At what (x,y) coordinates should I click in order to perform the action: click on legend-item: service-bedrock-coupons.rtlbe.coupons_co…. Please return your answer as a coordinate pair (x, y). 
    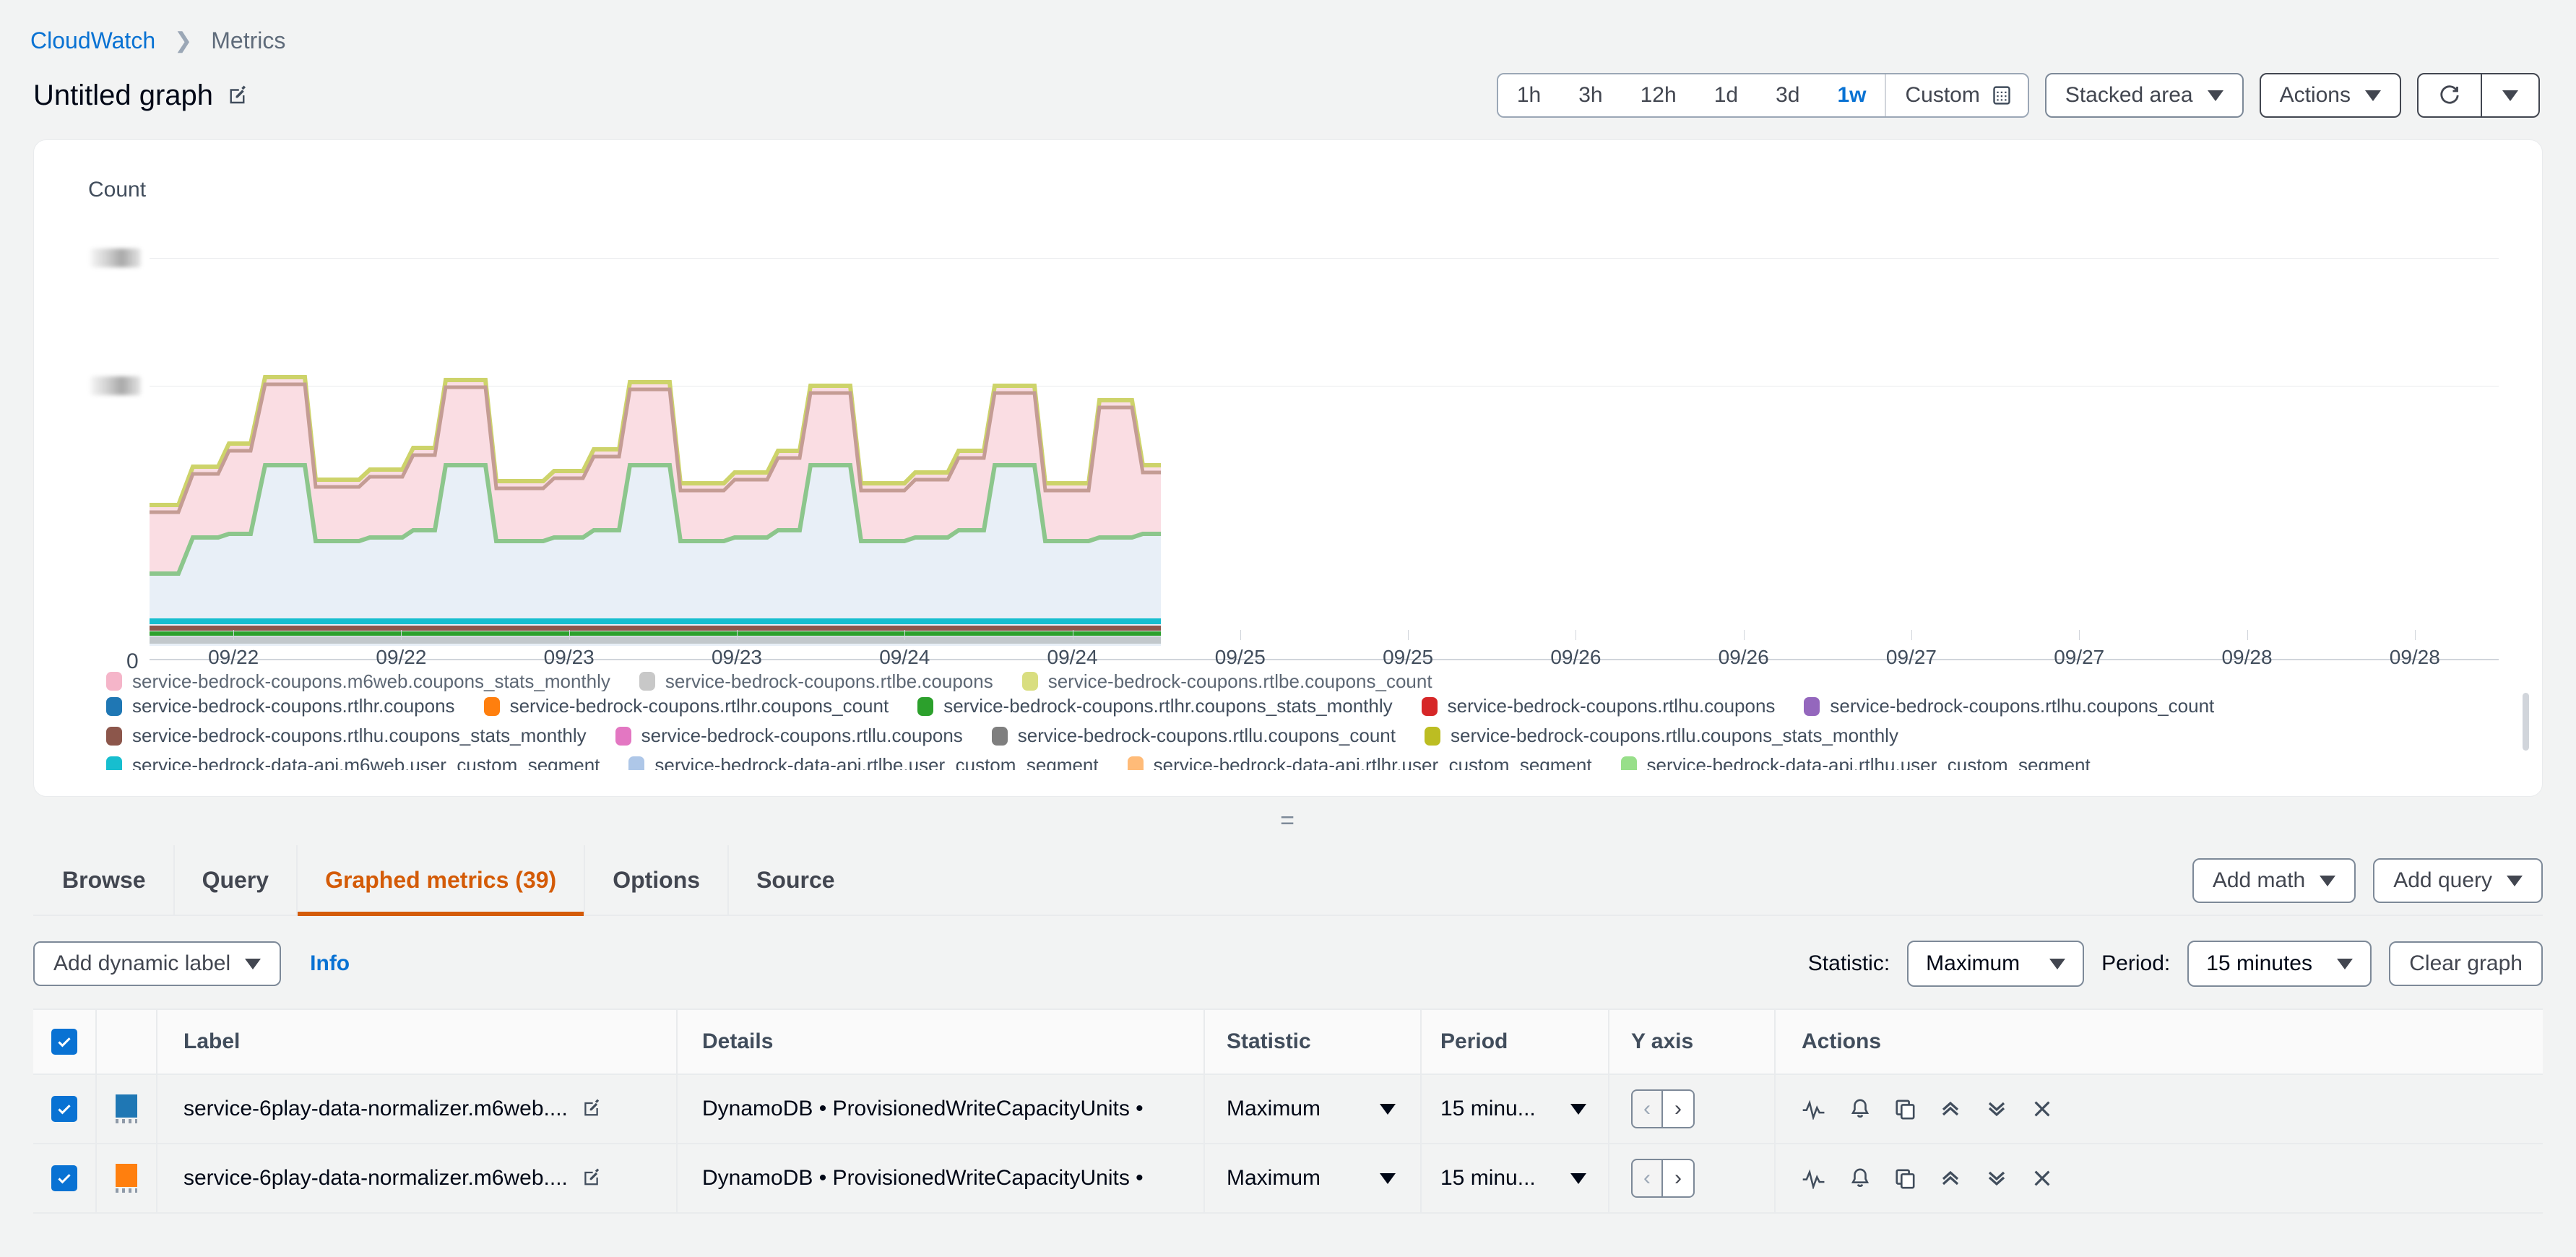
    Looking at the image, I should click on (1226, 681).